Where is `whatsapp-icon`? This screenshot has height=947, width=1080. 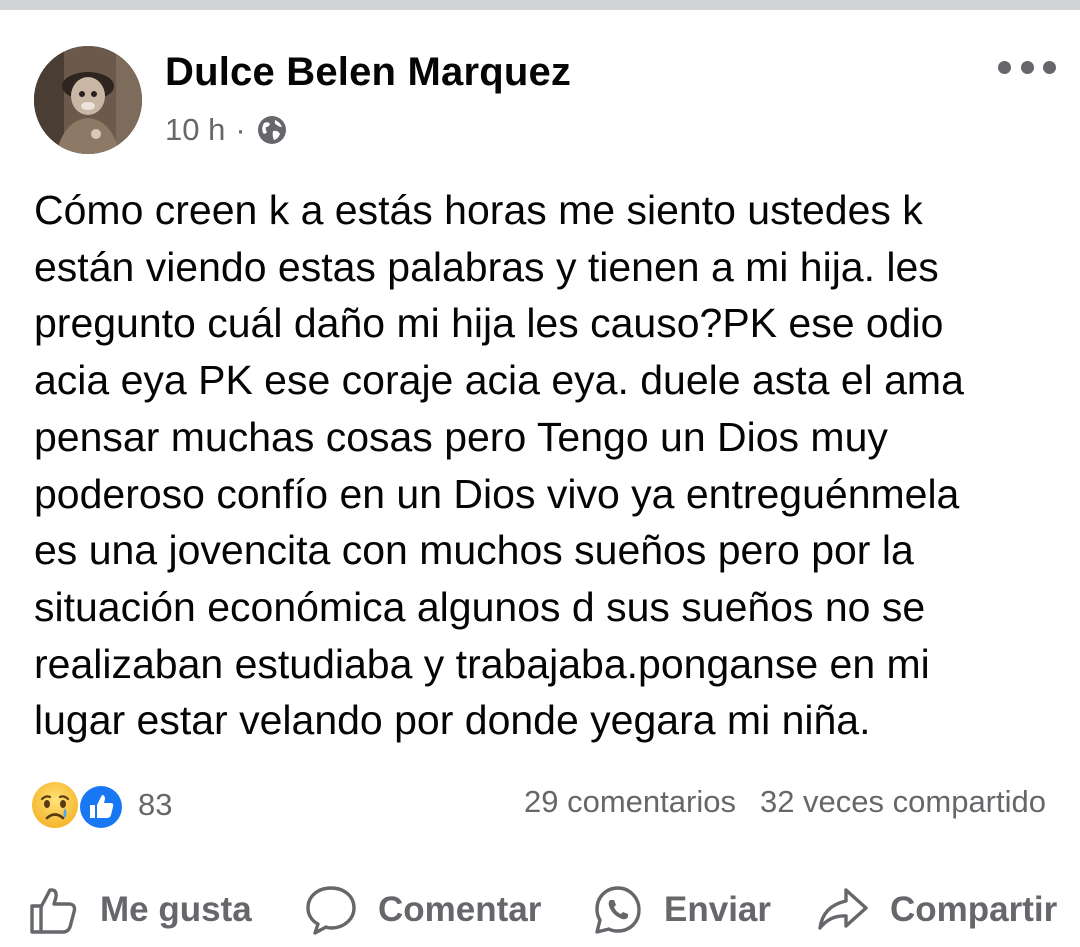
whatsapp-icon is located at coordinates (618, 909).